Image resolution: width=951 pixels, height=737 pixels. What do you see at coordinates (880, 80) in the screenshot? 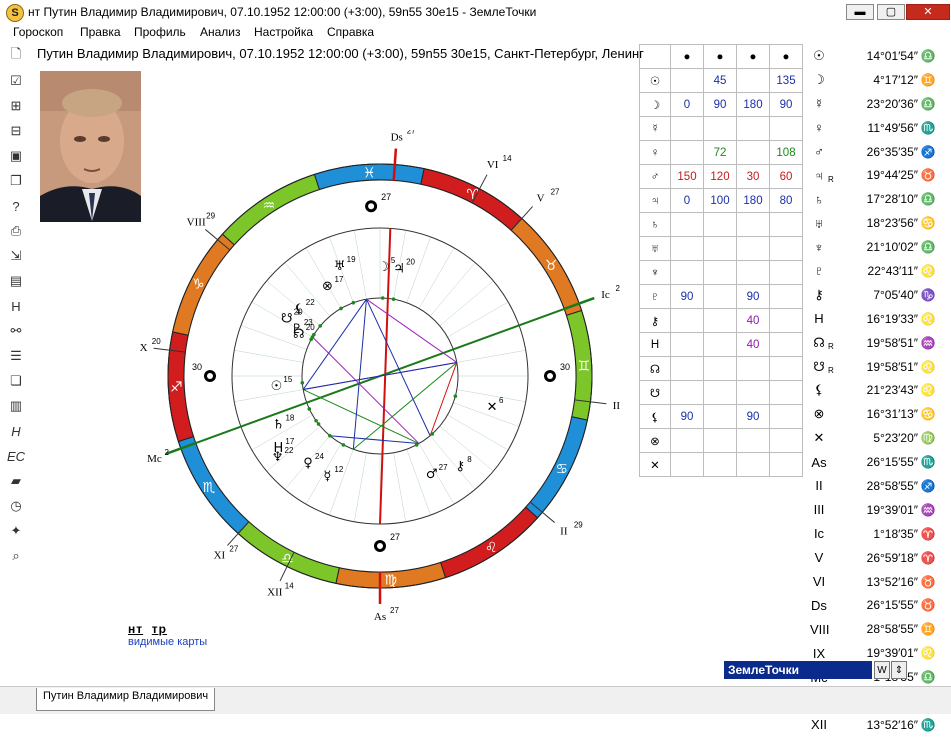
I see `planet-row: ☽ 4°17′12″ ♊` at bounding box center [880, 80].